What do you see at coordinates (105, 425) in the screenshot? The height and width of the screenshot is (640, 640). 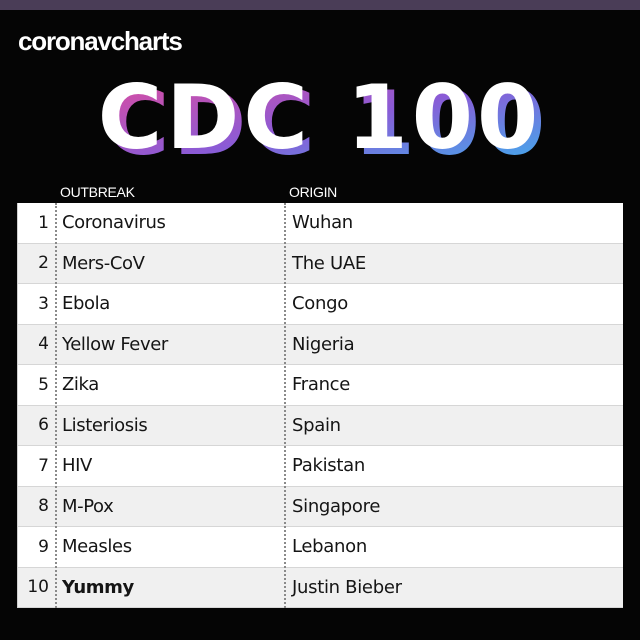 I see `outbreak-cell: Listeriosis` at bounding box center [105, 425].